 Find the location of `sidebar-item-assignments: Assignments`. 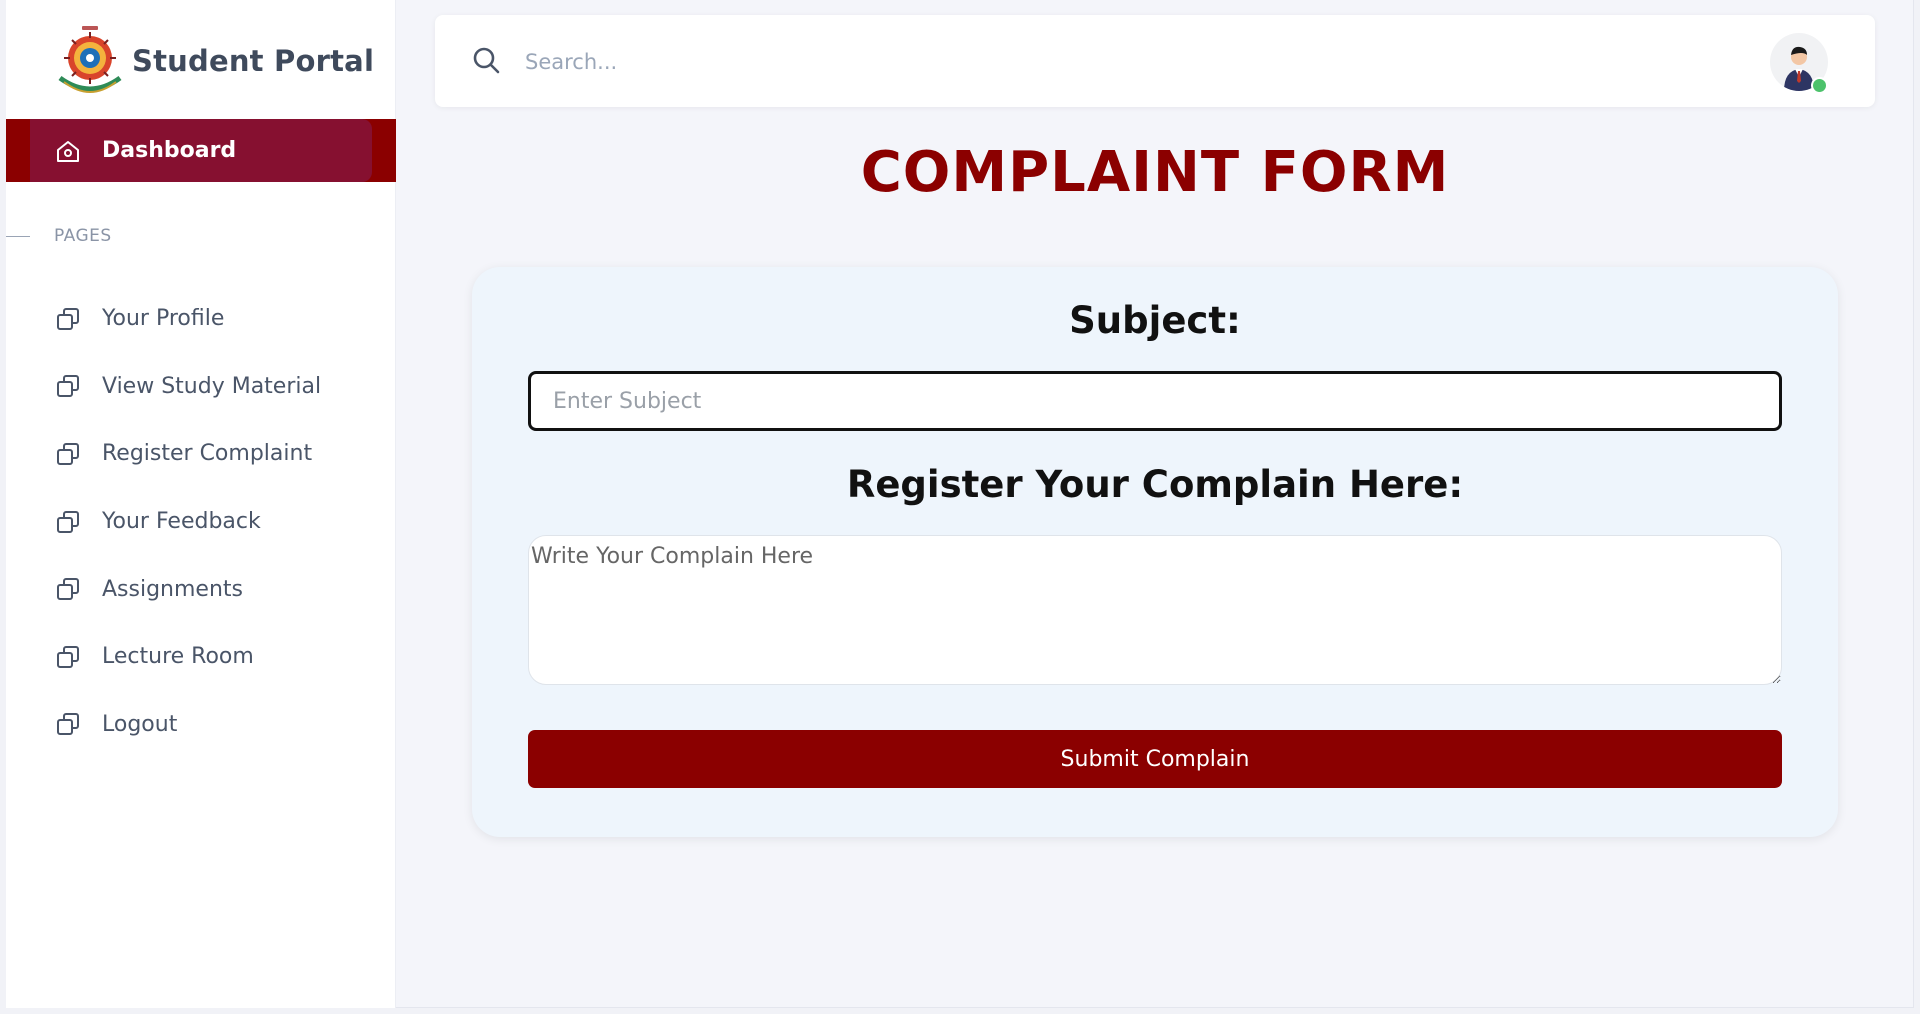

sidebar-item-assignments: Assignments is located at coordinates (187, 589).